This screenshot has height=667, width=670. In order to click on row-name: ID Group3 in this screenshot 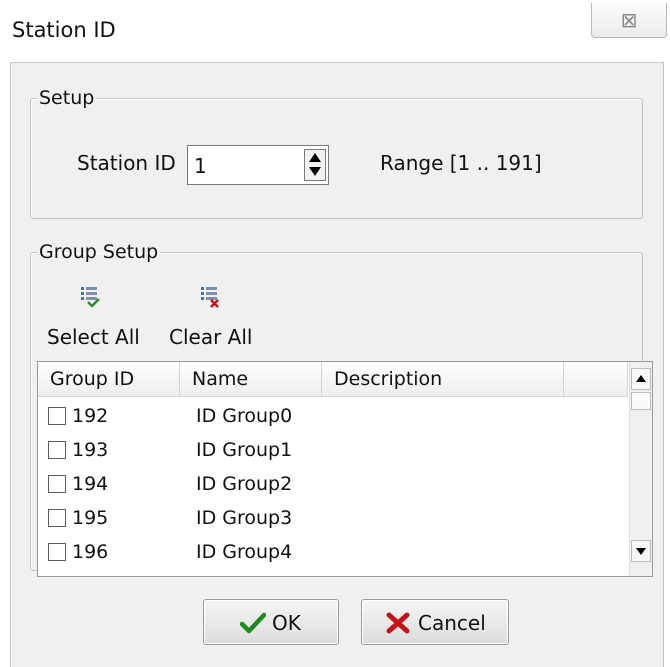, I will do `click(244, 518)`.